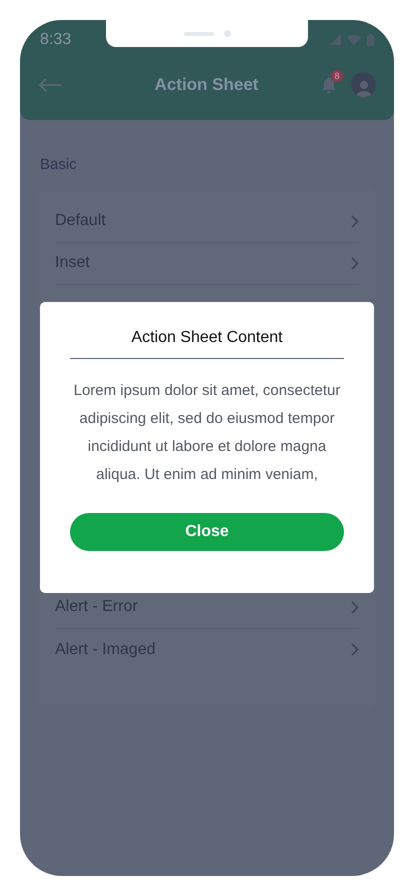  What do you see at coordinates (50, 85) in the screenshot?
I see `back-arrow-icon` at bounding box center [50, 85].